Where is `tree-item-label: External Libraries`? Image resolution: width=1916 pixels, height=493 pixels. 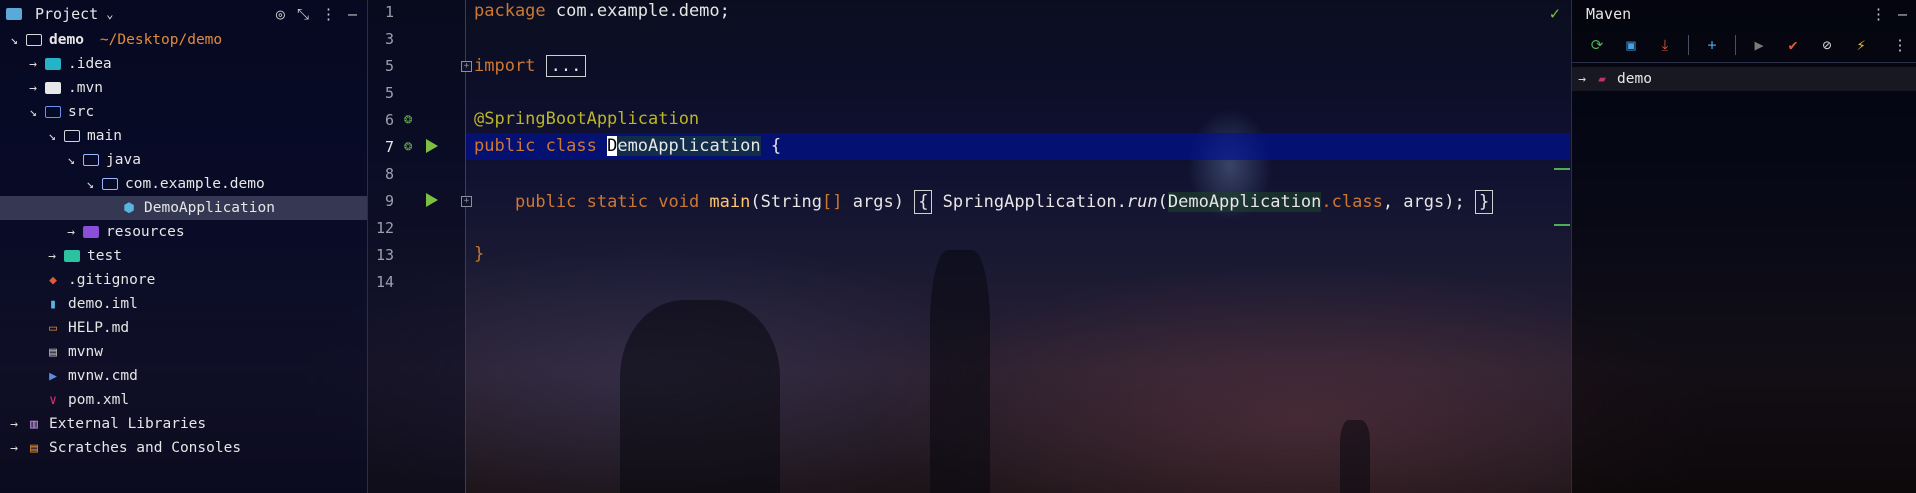
tree-item-label: External Libraries is located at coordinates (128, 424).